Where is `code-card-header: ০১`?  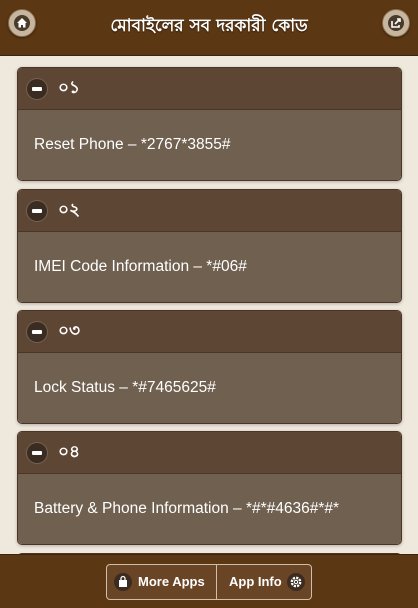
code-card-header: ০১ is located at coordinates (209, 89).